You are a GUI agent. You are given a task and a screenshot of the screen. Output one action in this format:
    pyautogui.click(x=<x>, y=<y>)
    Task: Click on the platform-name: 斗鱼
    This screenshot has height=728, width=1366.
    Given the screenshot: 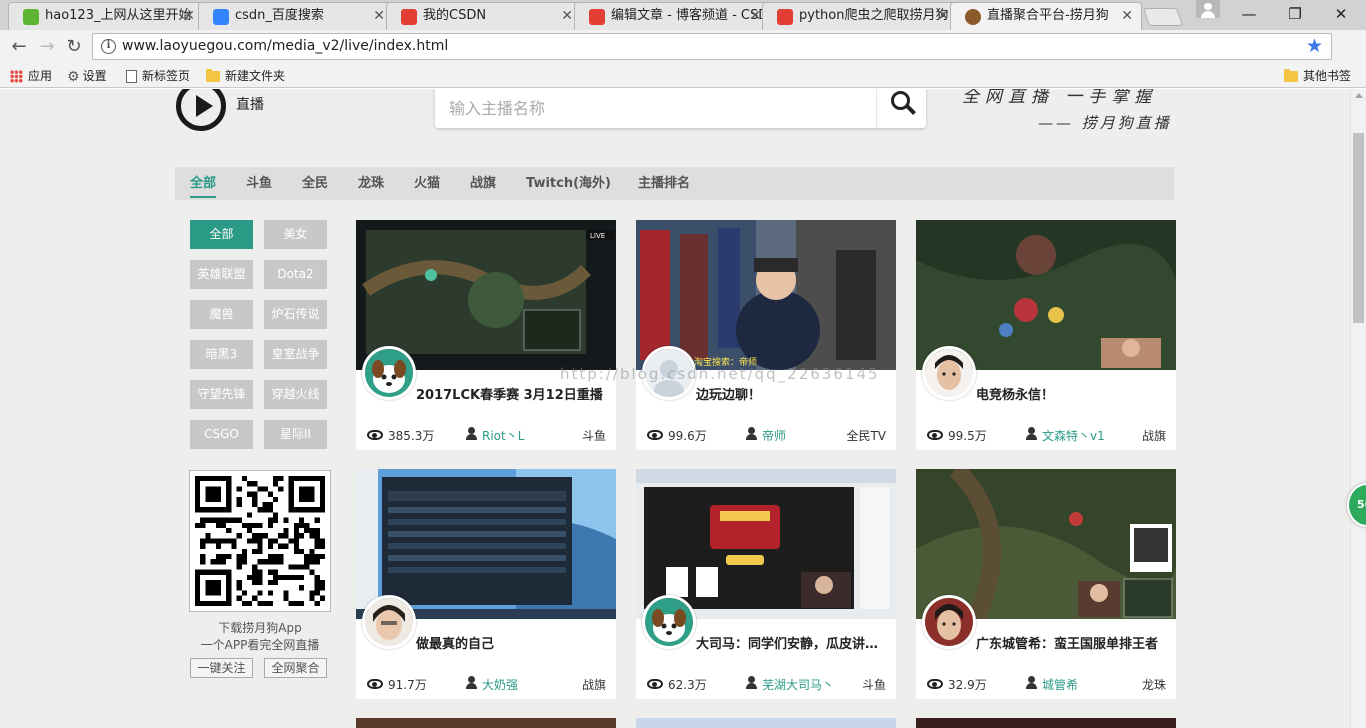 What is the action you would take?
    pyautogui.click(x=593, y=436)
    